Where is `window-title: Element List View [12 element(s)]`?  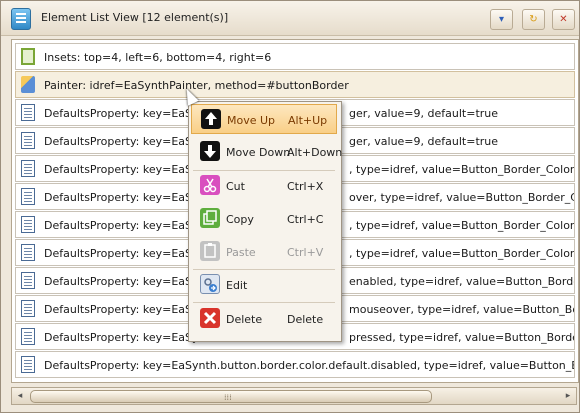 window-title: Element List View [12 element(s)] is located at coordinates (135, 17).